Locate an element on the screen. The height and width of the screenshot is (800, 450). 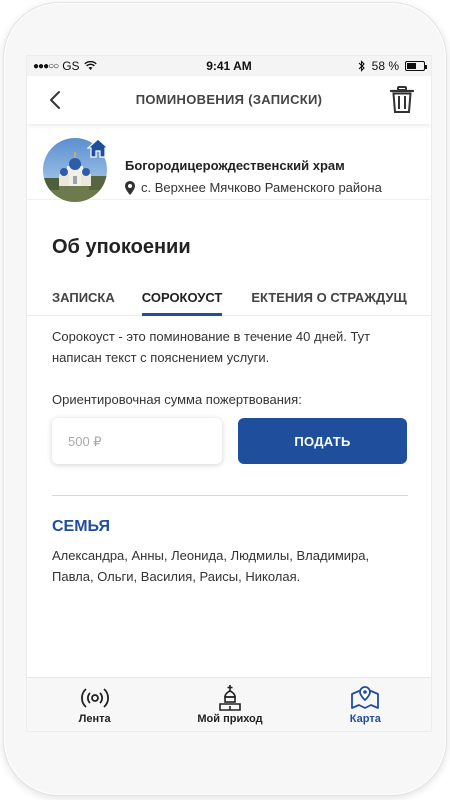
battery-fill is located at coordinates (412, 66).